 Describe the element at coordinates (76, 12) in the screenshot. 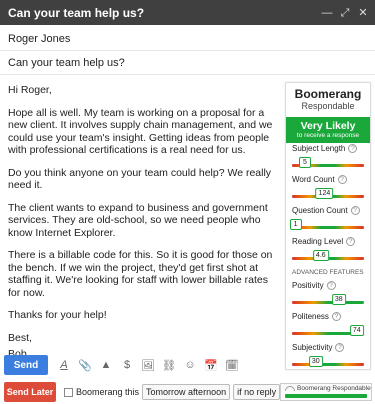

I see `window-title: Can your team help us?` at that location.